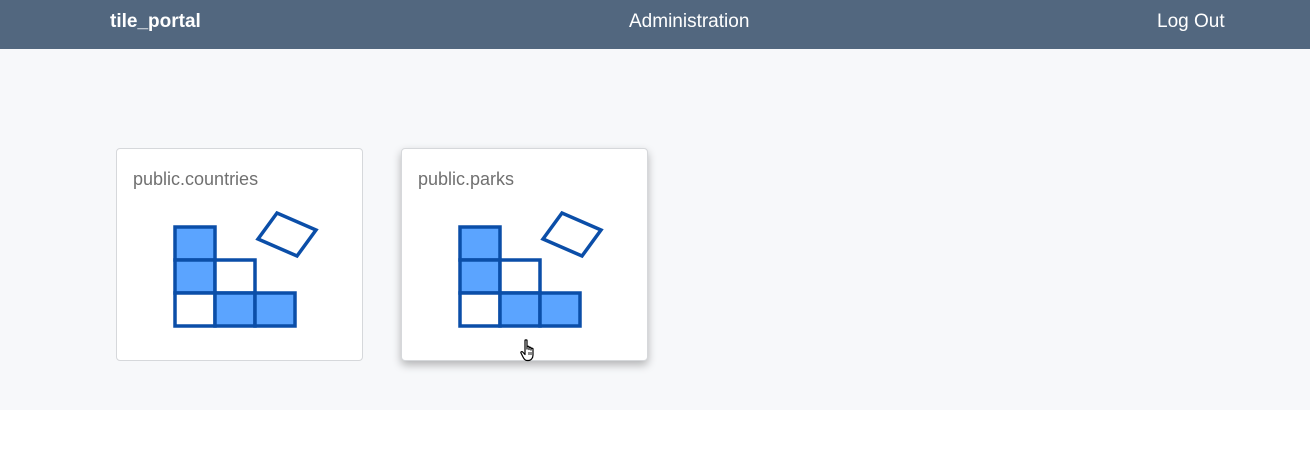 This screenshot has width=1310, height=450. Describe the element at coordinates (196, 179) in the screenshot. I see `layer-card-title: public.countries` at that location.